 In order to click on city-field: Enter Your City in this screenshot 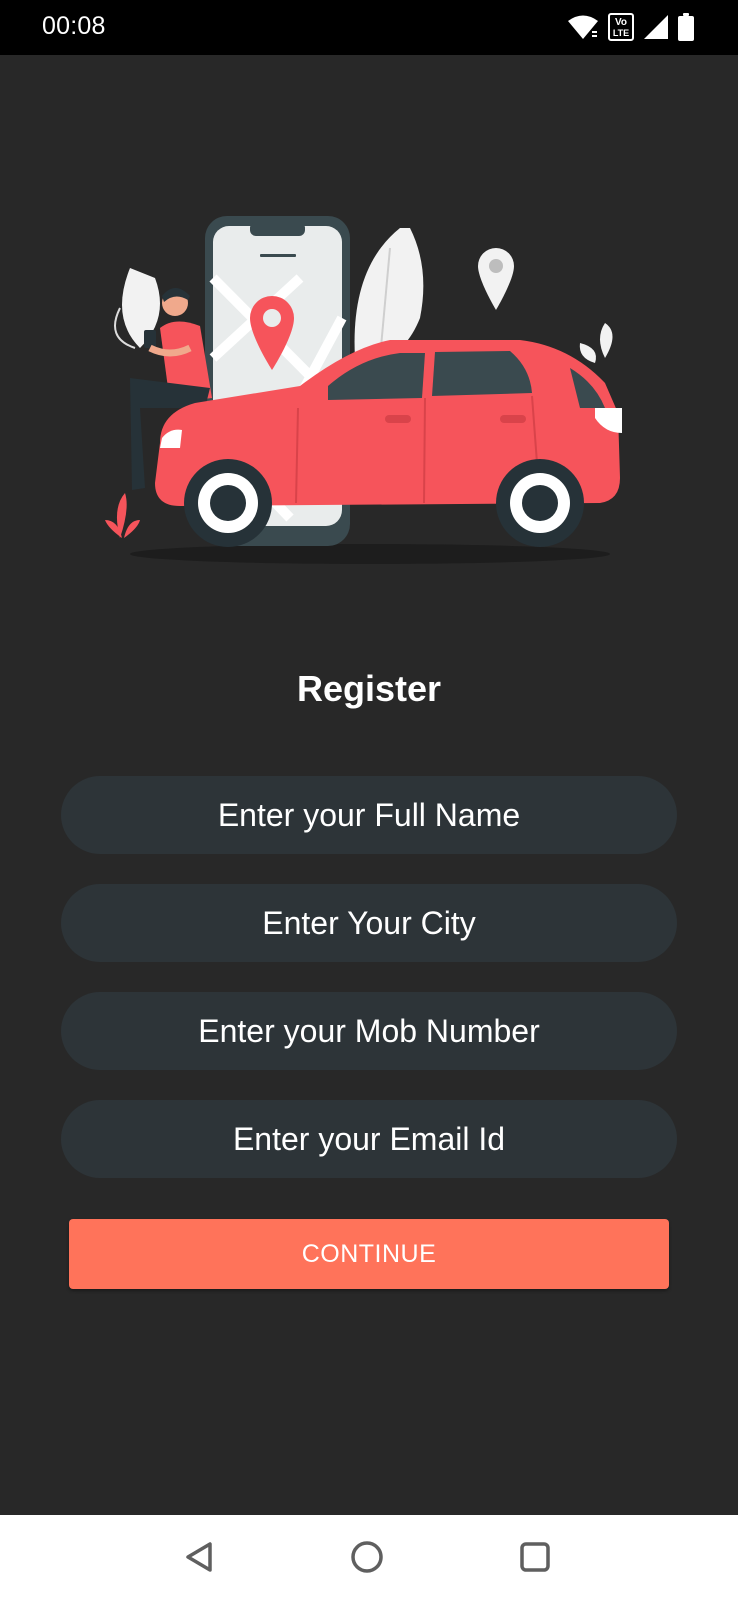, I will do `click(369, 923)`.